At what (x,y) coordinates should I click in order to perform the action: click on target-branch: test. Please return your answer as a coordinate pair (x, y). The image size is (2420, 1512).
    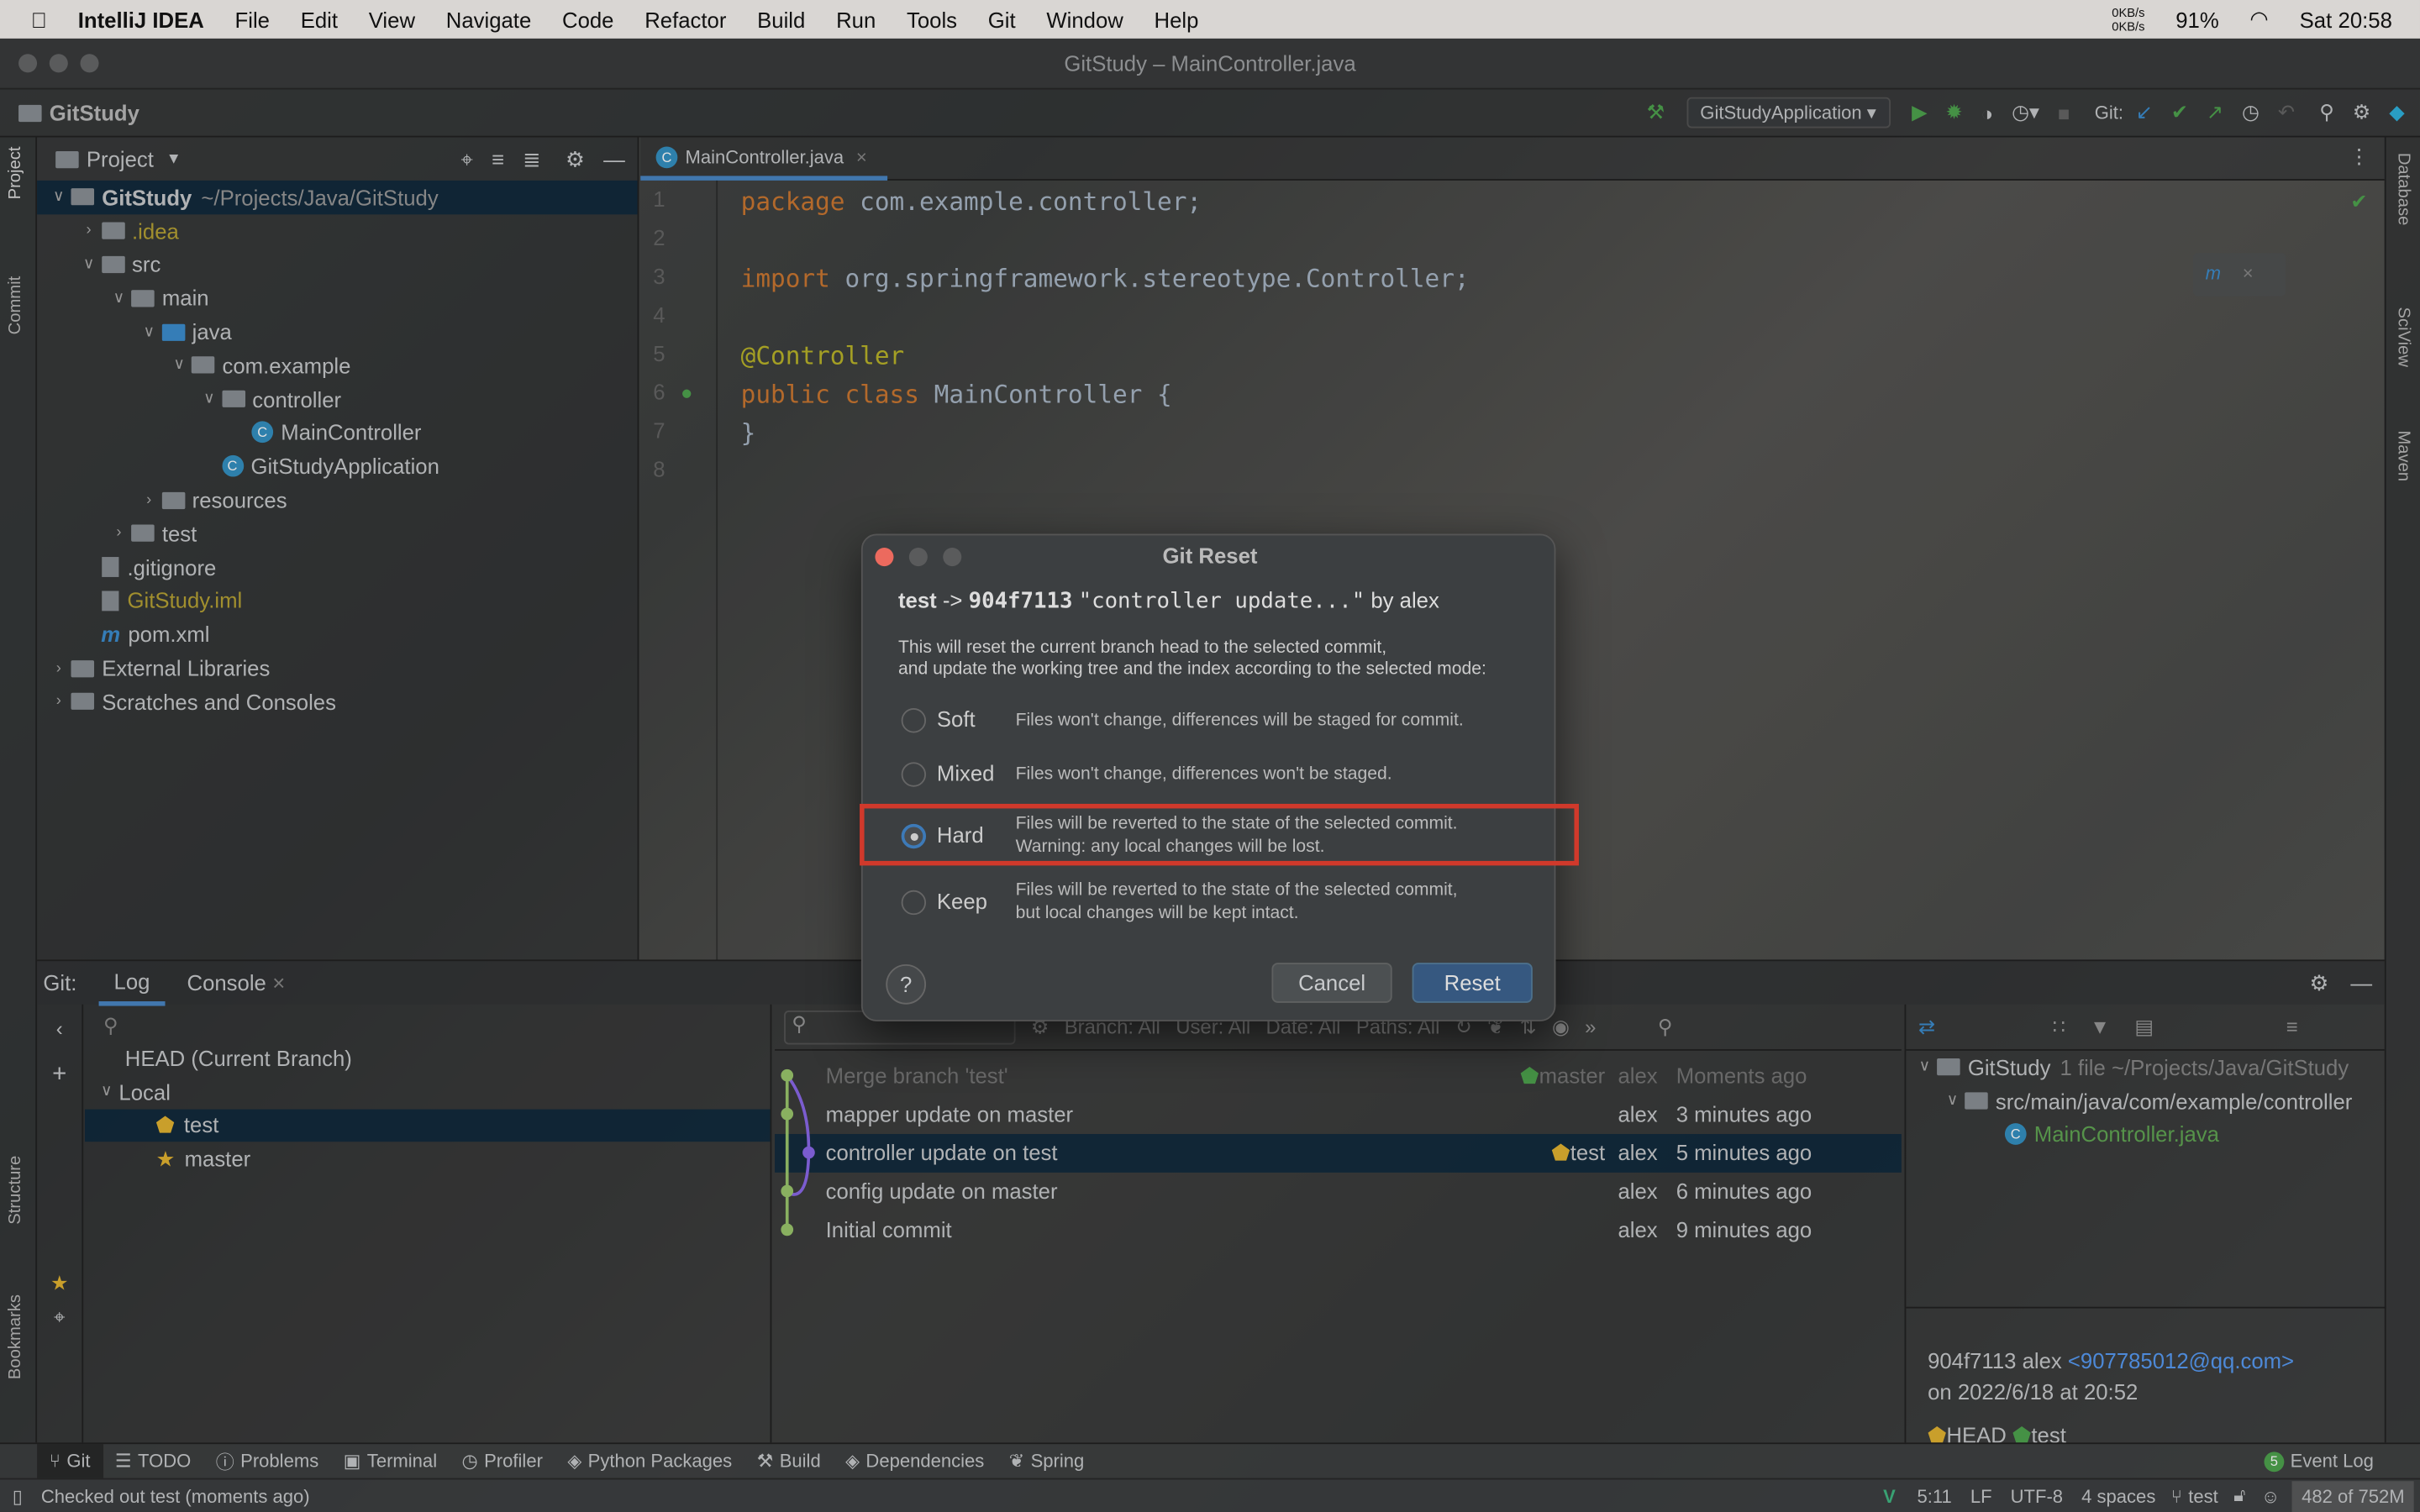
    Looking at the image, I should click on (917, 600).